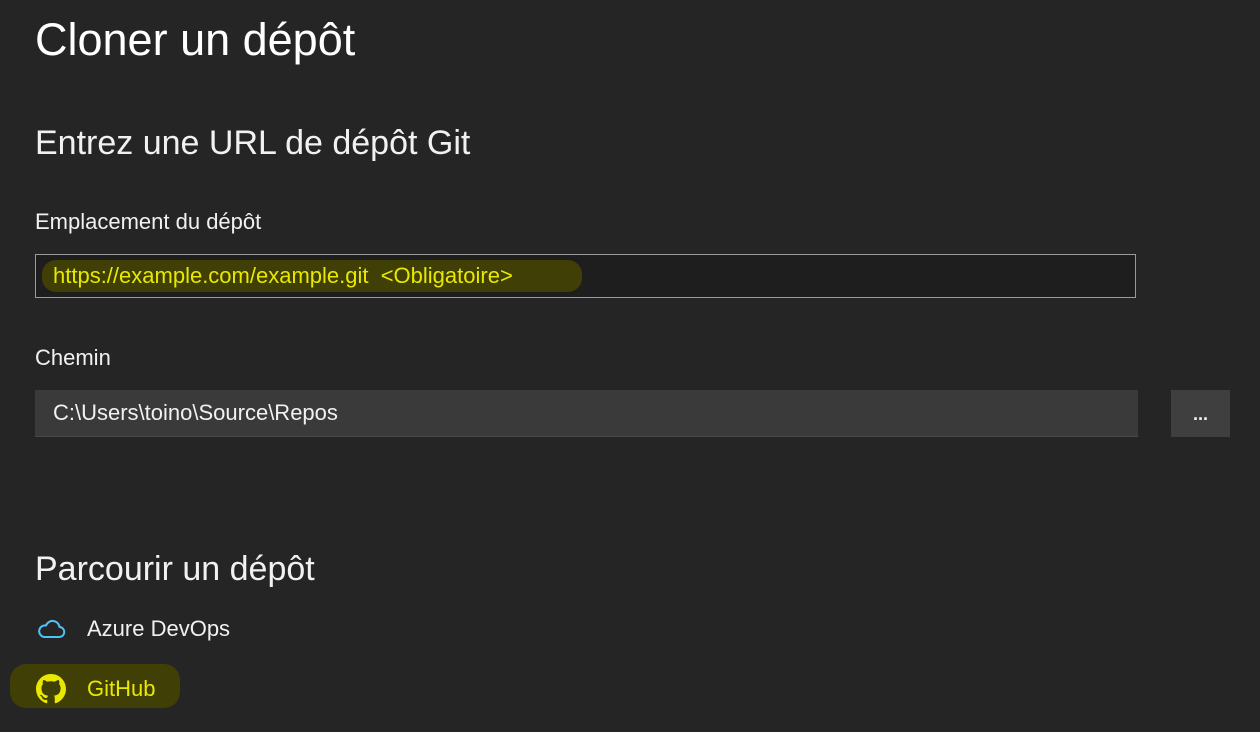 This screenshot has height=732, width=1260. I want to click on path-input, so click(586, 413).